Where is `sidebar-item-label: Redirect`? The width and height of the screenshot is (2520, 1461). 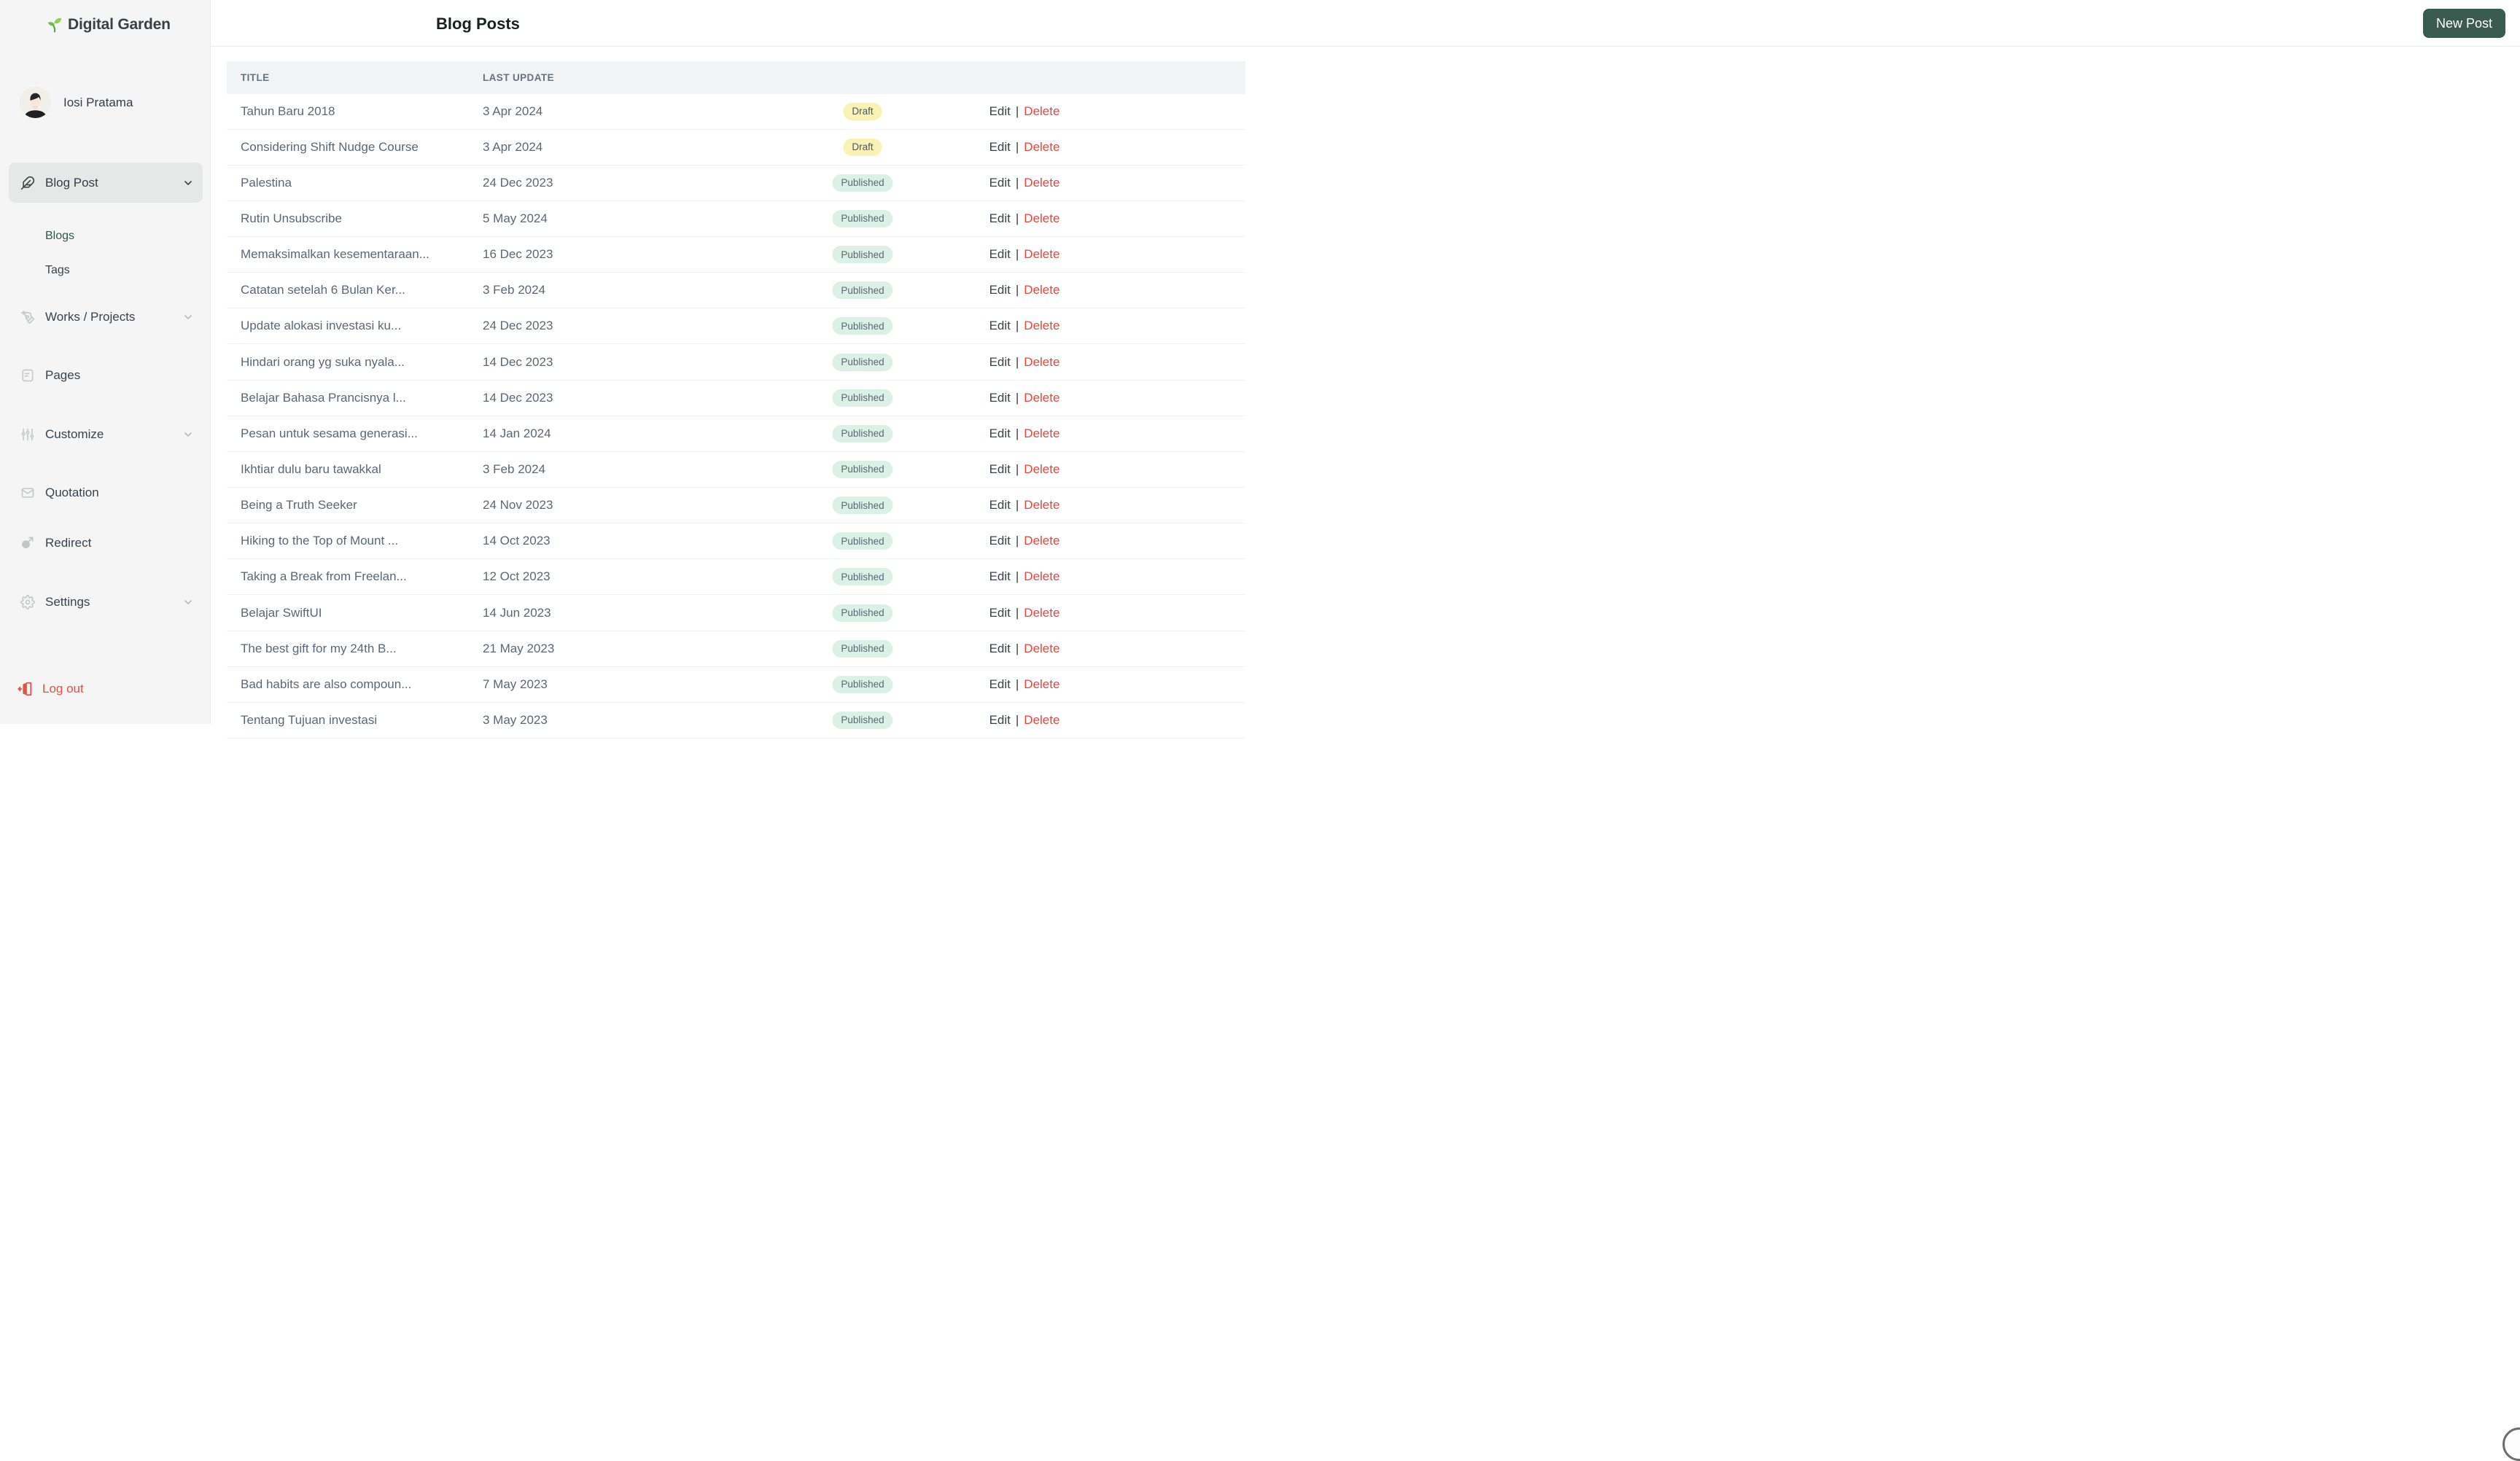
sidebar-item-label: Redirect is located at coordinates (68, 543).